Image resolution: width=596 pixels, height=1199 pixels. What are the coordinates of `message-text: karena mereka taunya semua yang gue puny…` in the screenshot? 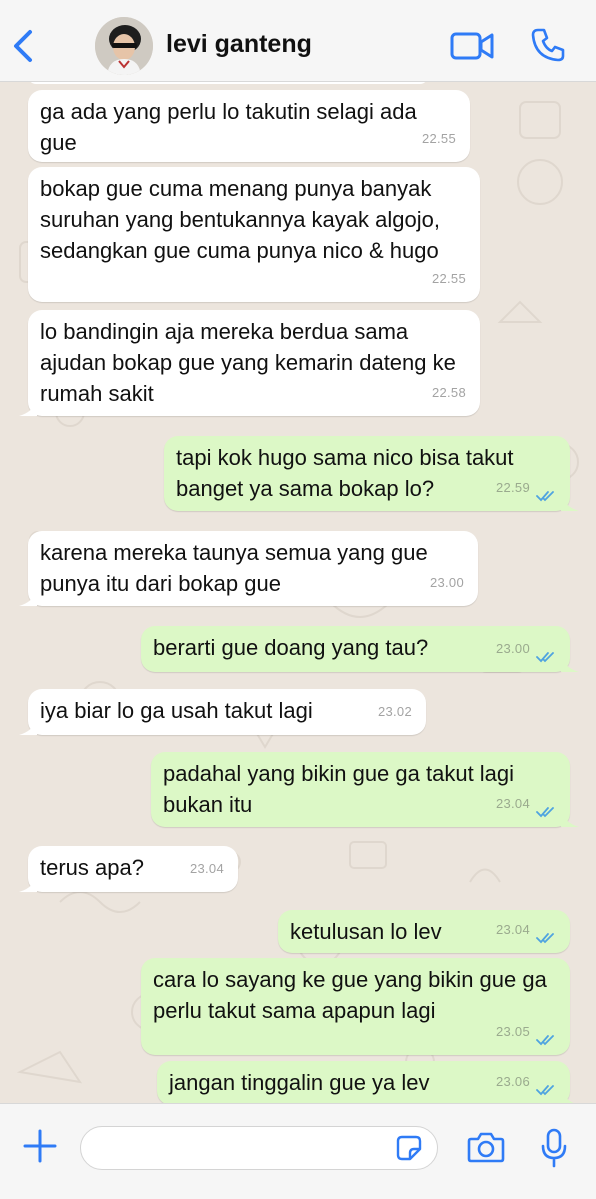 It's located at (237, 568).